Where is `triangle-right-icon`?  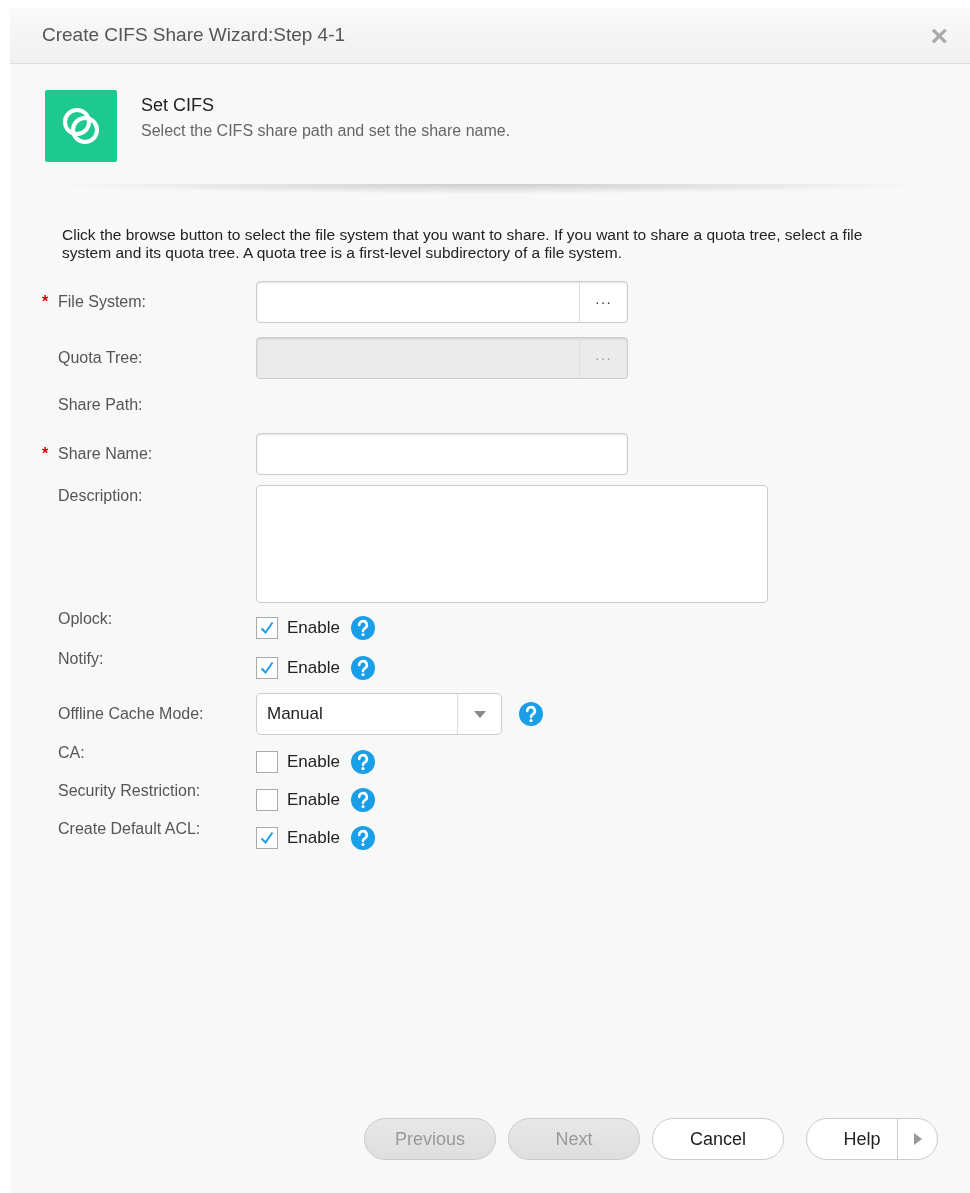
triangle-right-icon is located at coordinates (917, 1139).